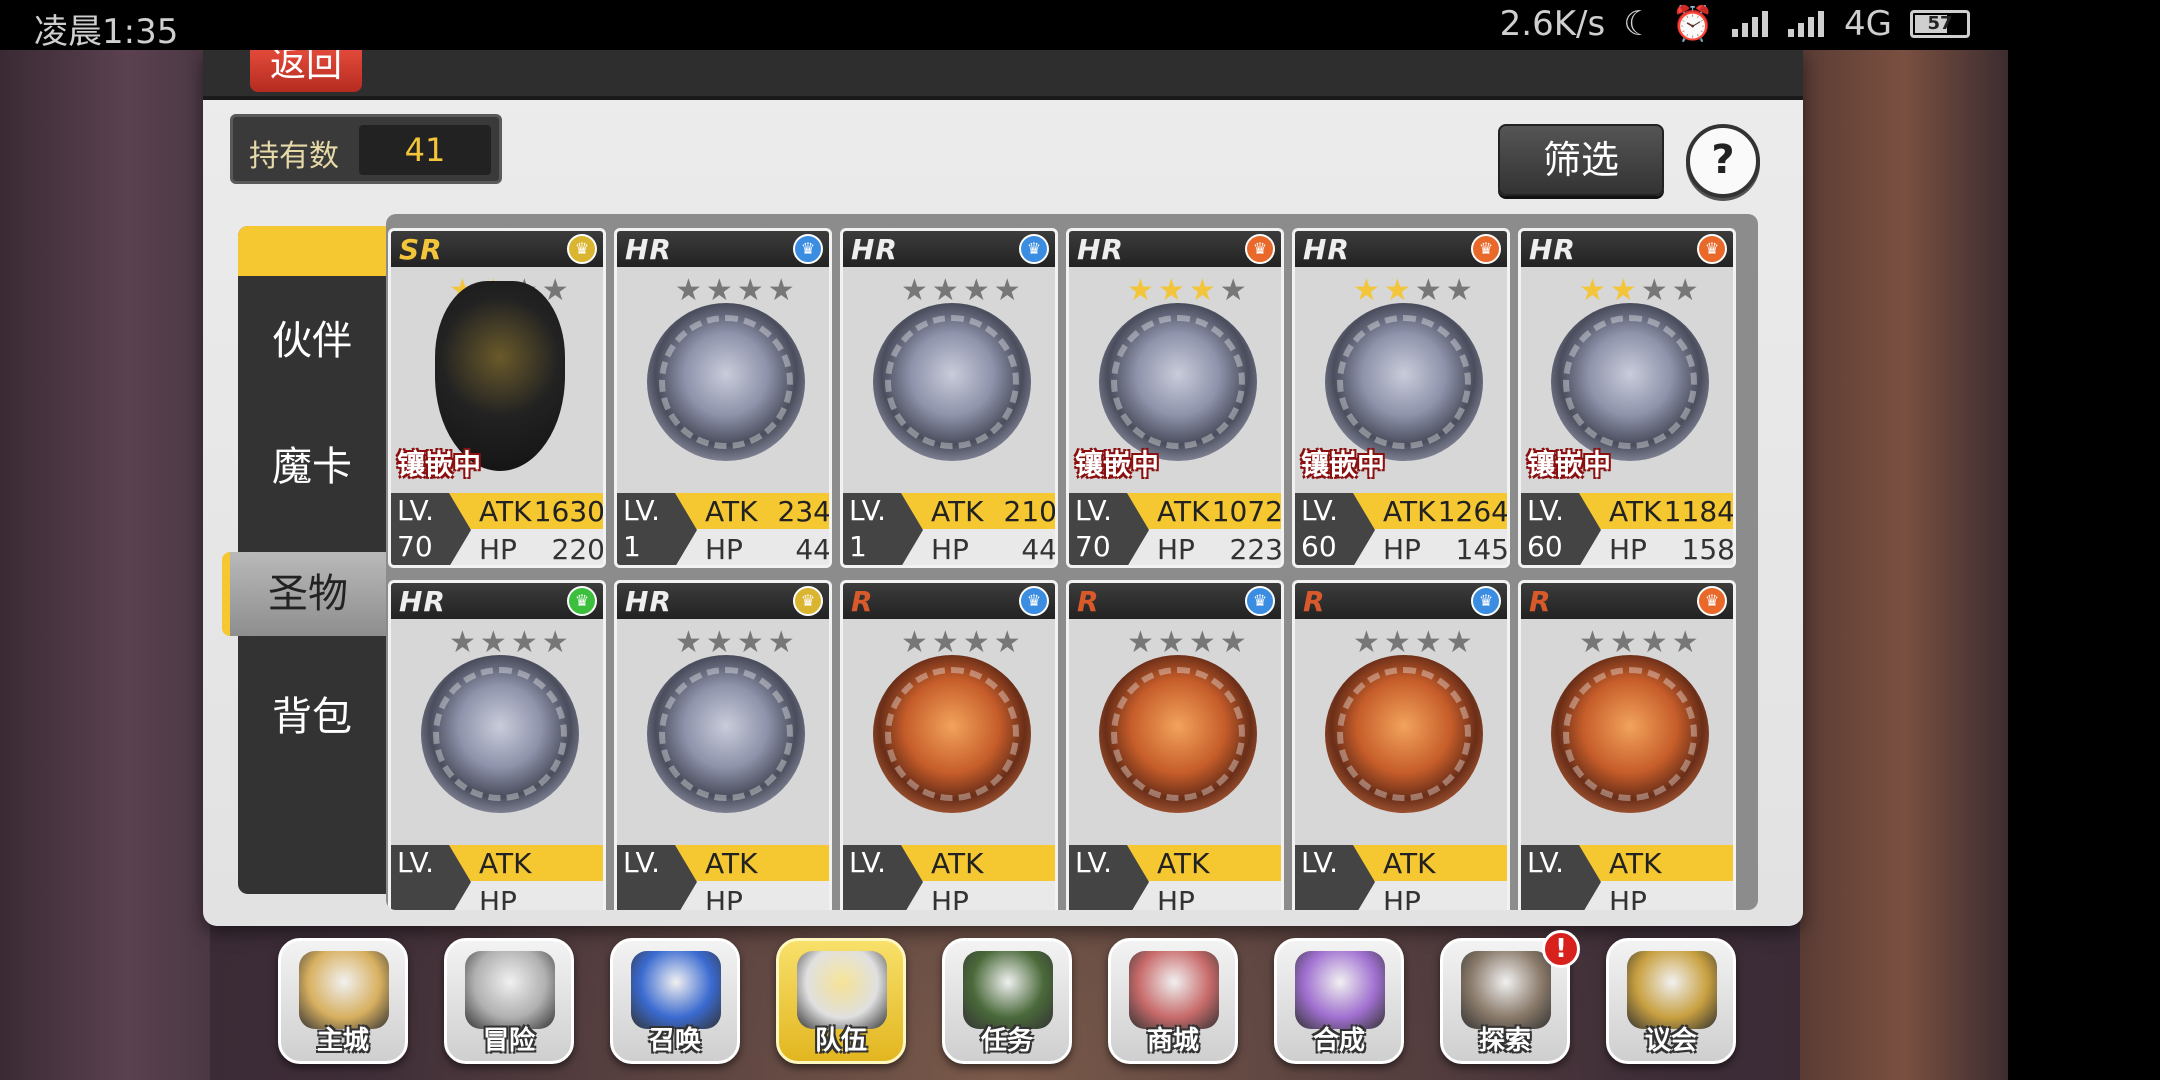  I want to click on level-box: LV. 60, so click(1550, 529).